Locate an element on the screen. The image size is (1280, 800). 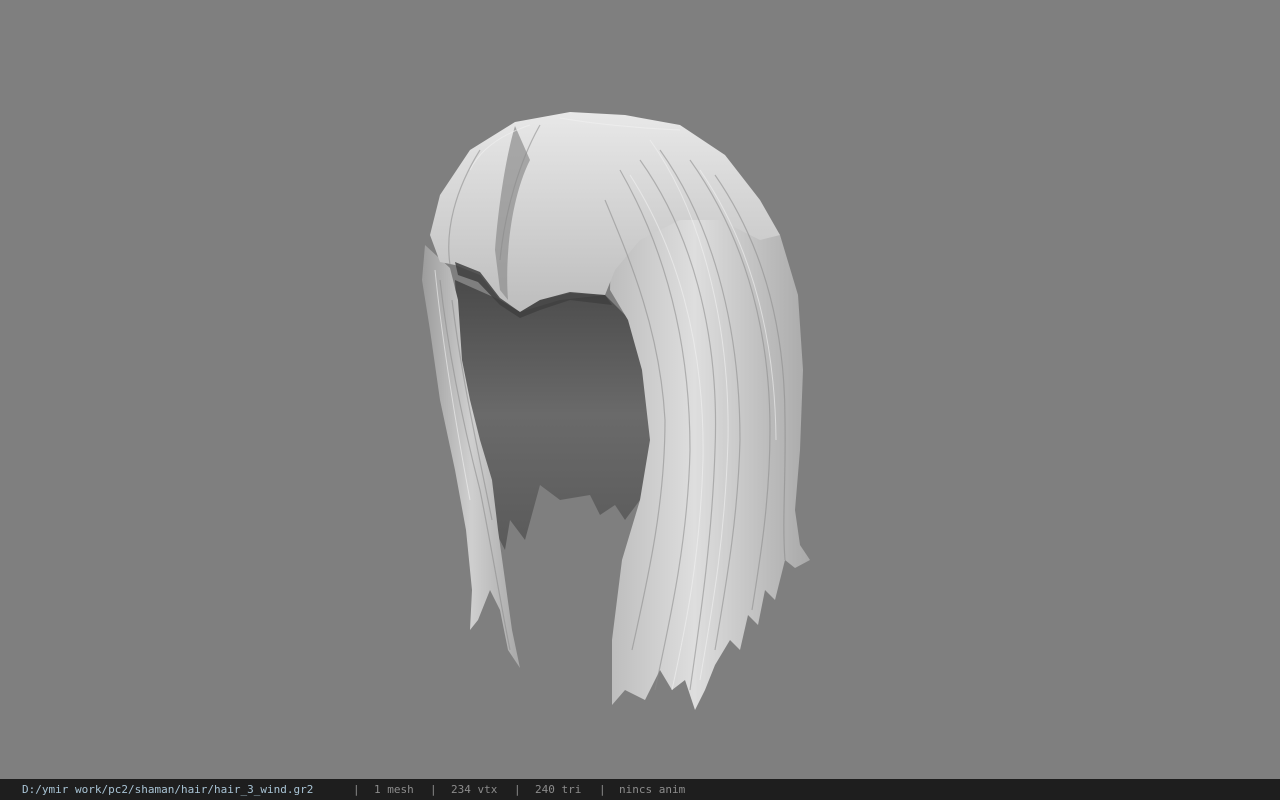
vertex-count-label: 234 vtx is located at coordinates (474, 789).